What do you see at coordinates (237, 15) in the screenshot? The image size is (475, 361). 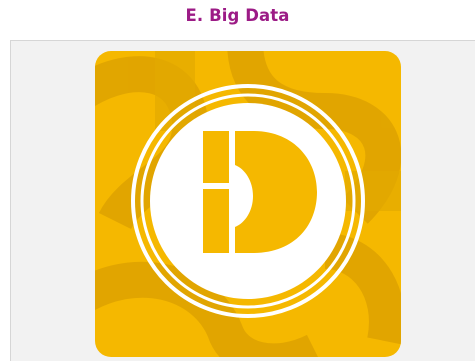 I see `section-title: E. Big Data` at bounding box center [237, 15].